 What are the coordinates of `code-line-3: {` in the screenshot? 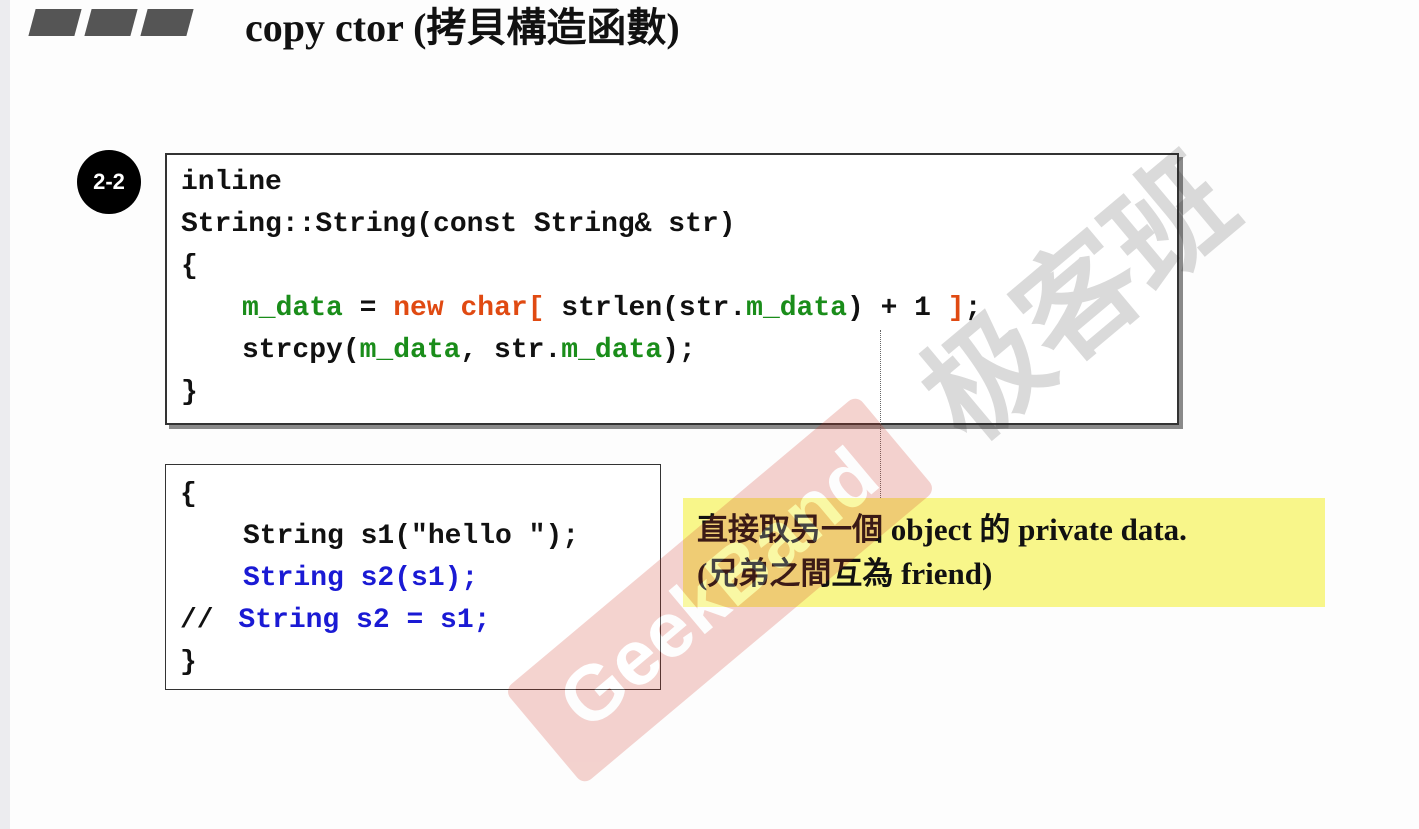 It's located at (189, 266).